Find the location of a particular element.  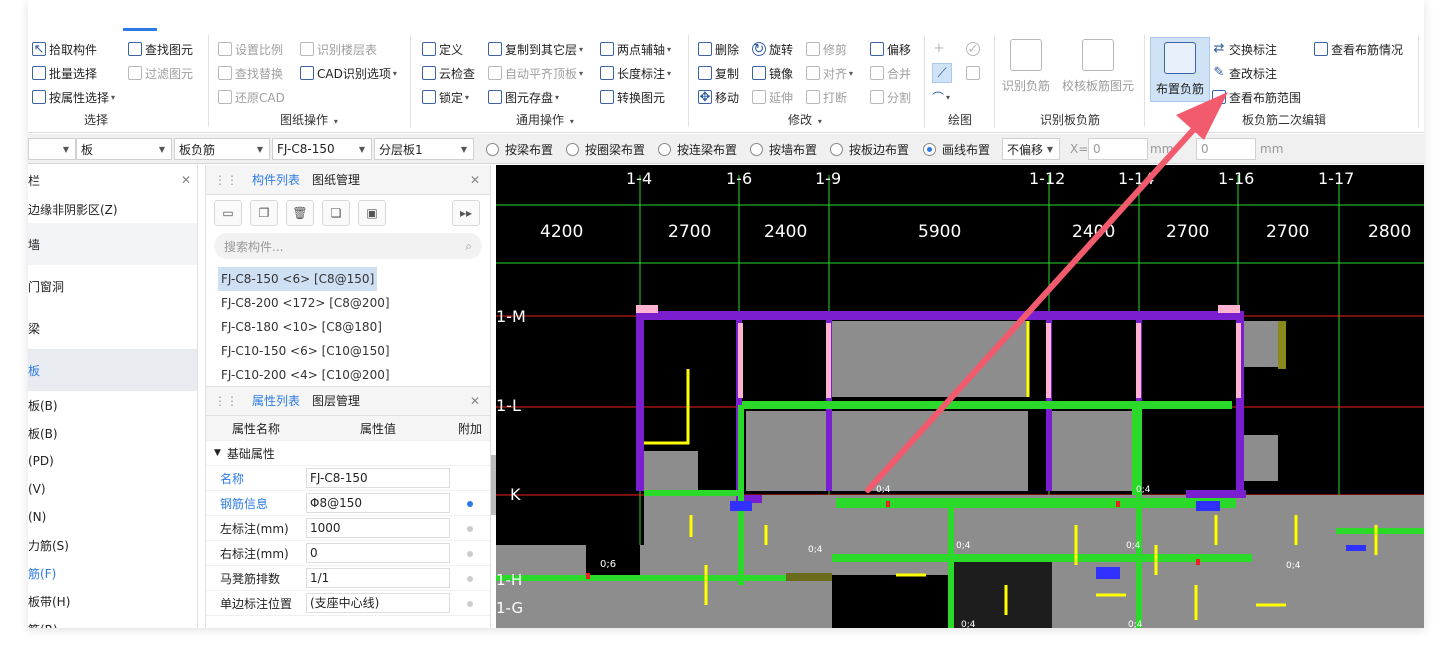

radio-slab-edge: 按板边布置 is located at coordinates (869, 149).